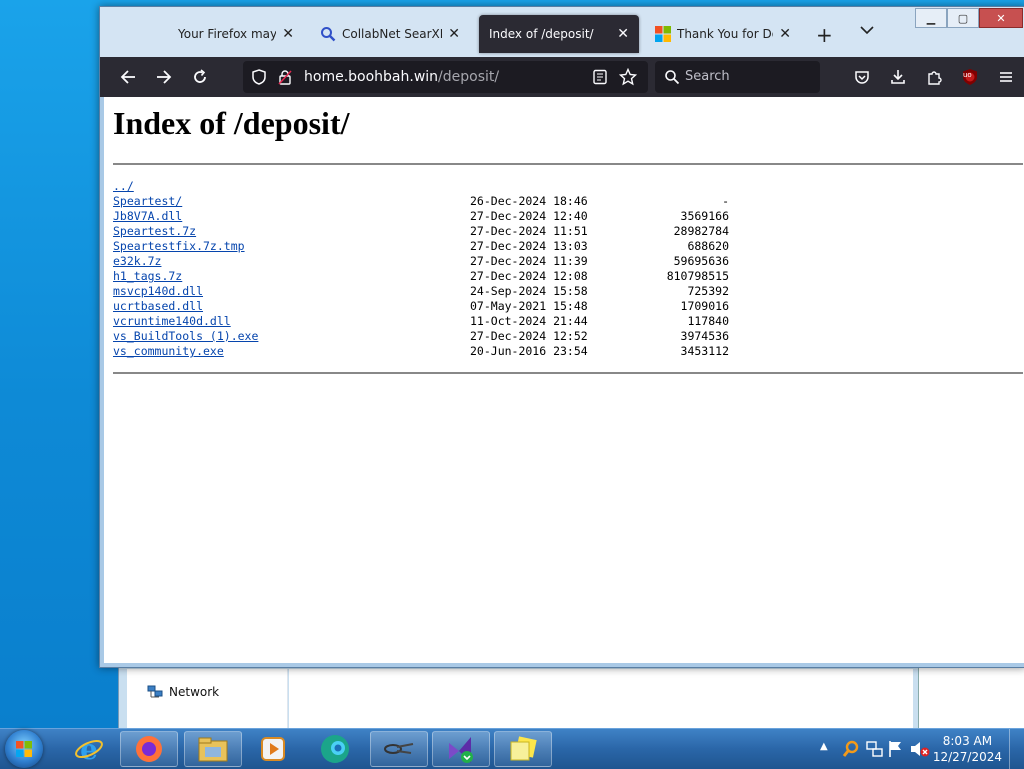 This screenshot has width=1024, height=769. Describe the element at coordinates (523, 749) in the screenshot. I see `taskbar-sticky-notes` at that location.